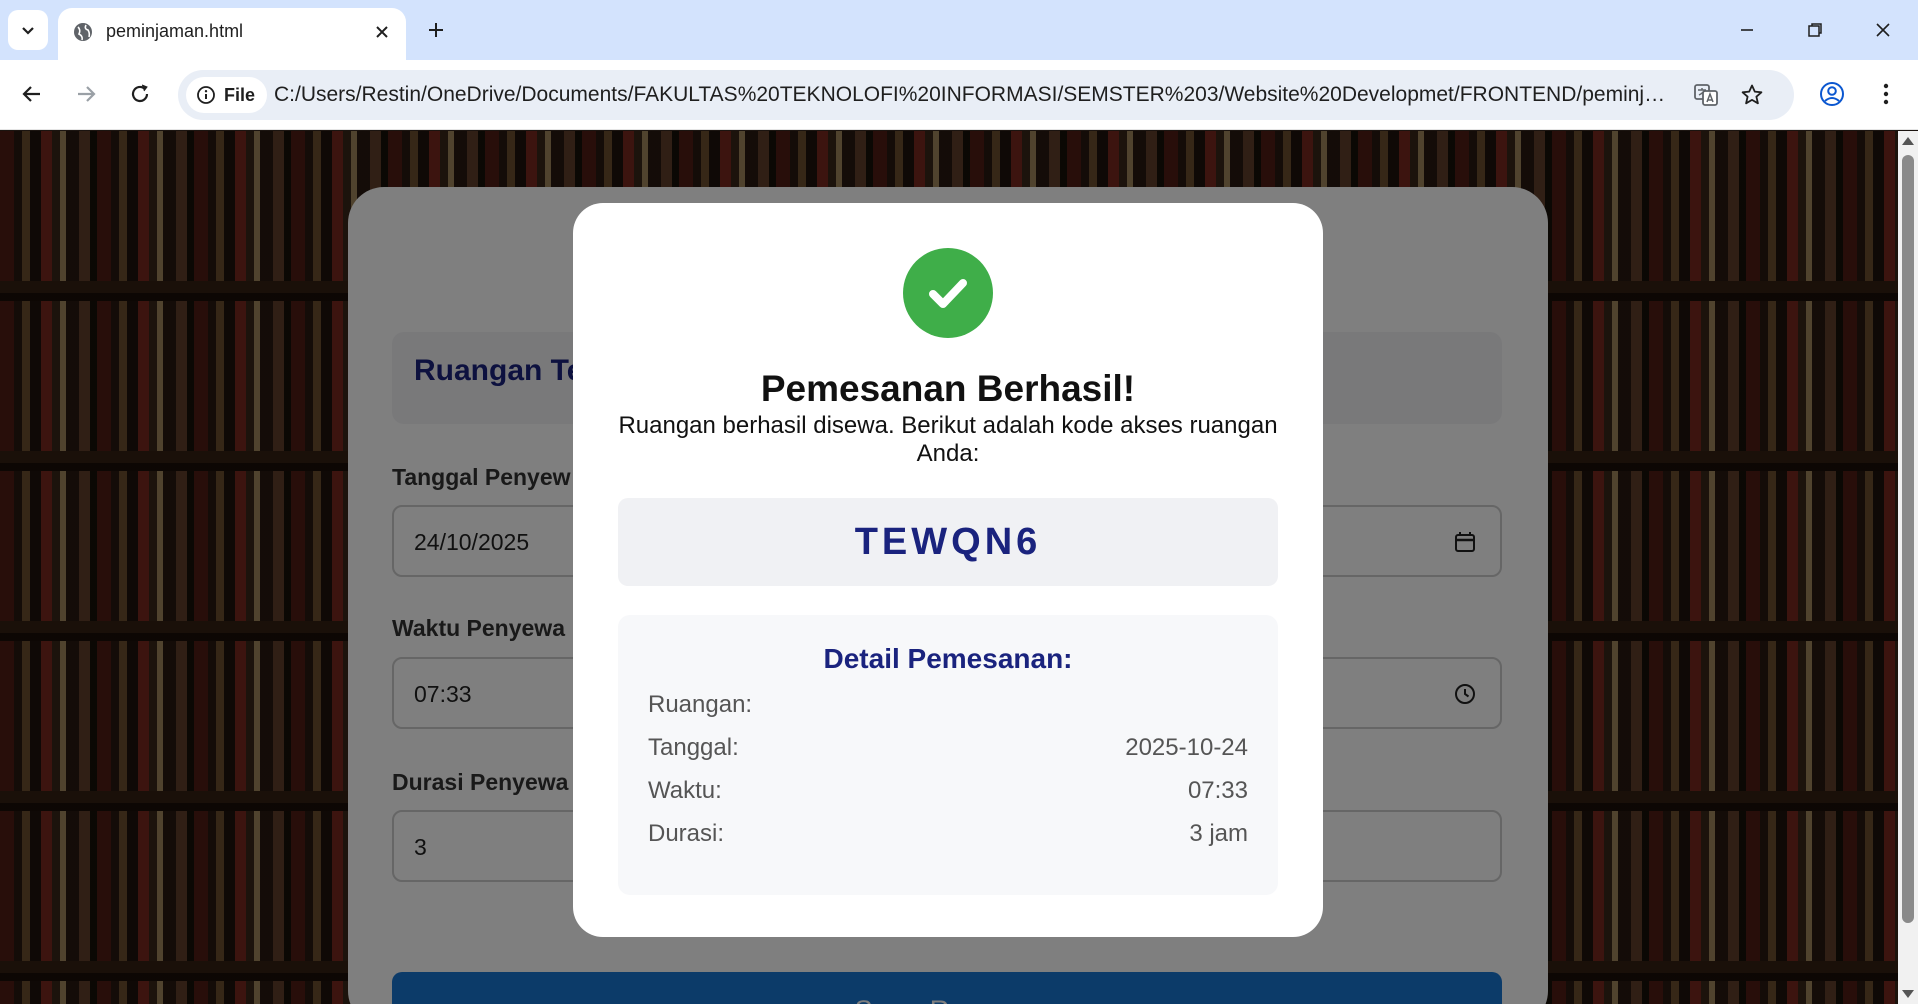  What do you see at coordinates (948, 293) in the screenshot?
I see `success-check-icon` at bounding box center [948, 293].